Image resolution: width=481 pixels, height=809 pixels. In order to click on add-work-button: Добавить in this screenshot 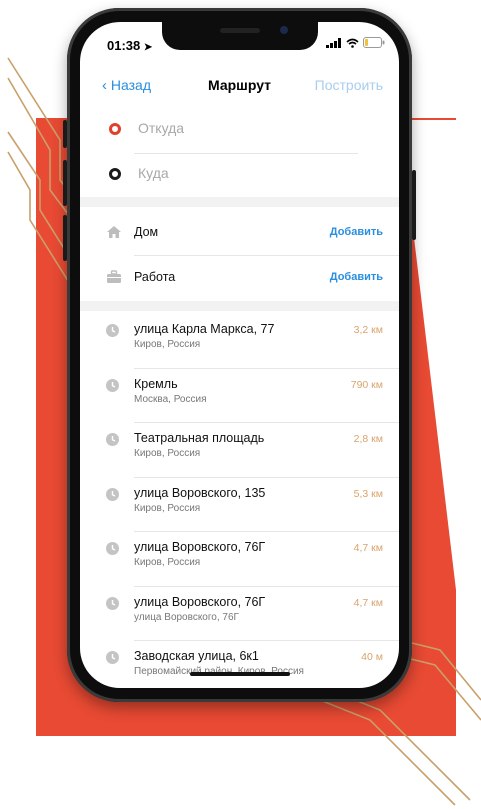, I will do `click(356, 277)`.